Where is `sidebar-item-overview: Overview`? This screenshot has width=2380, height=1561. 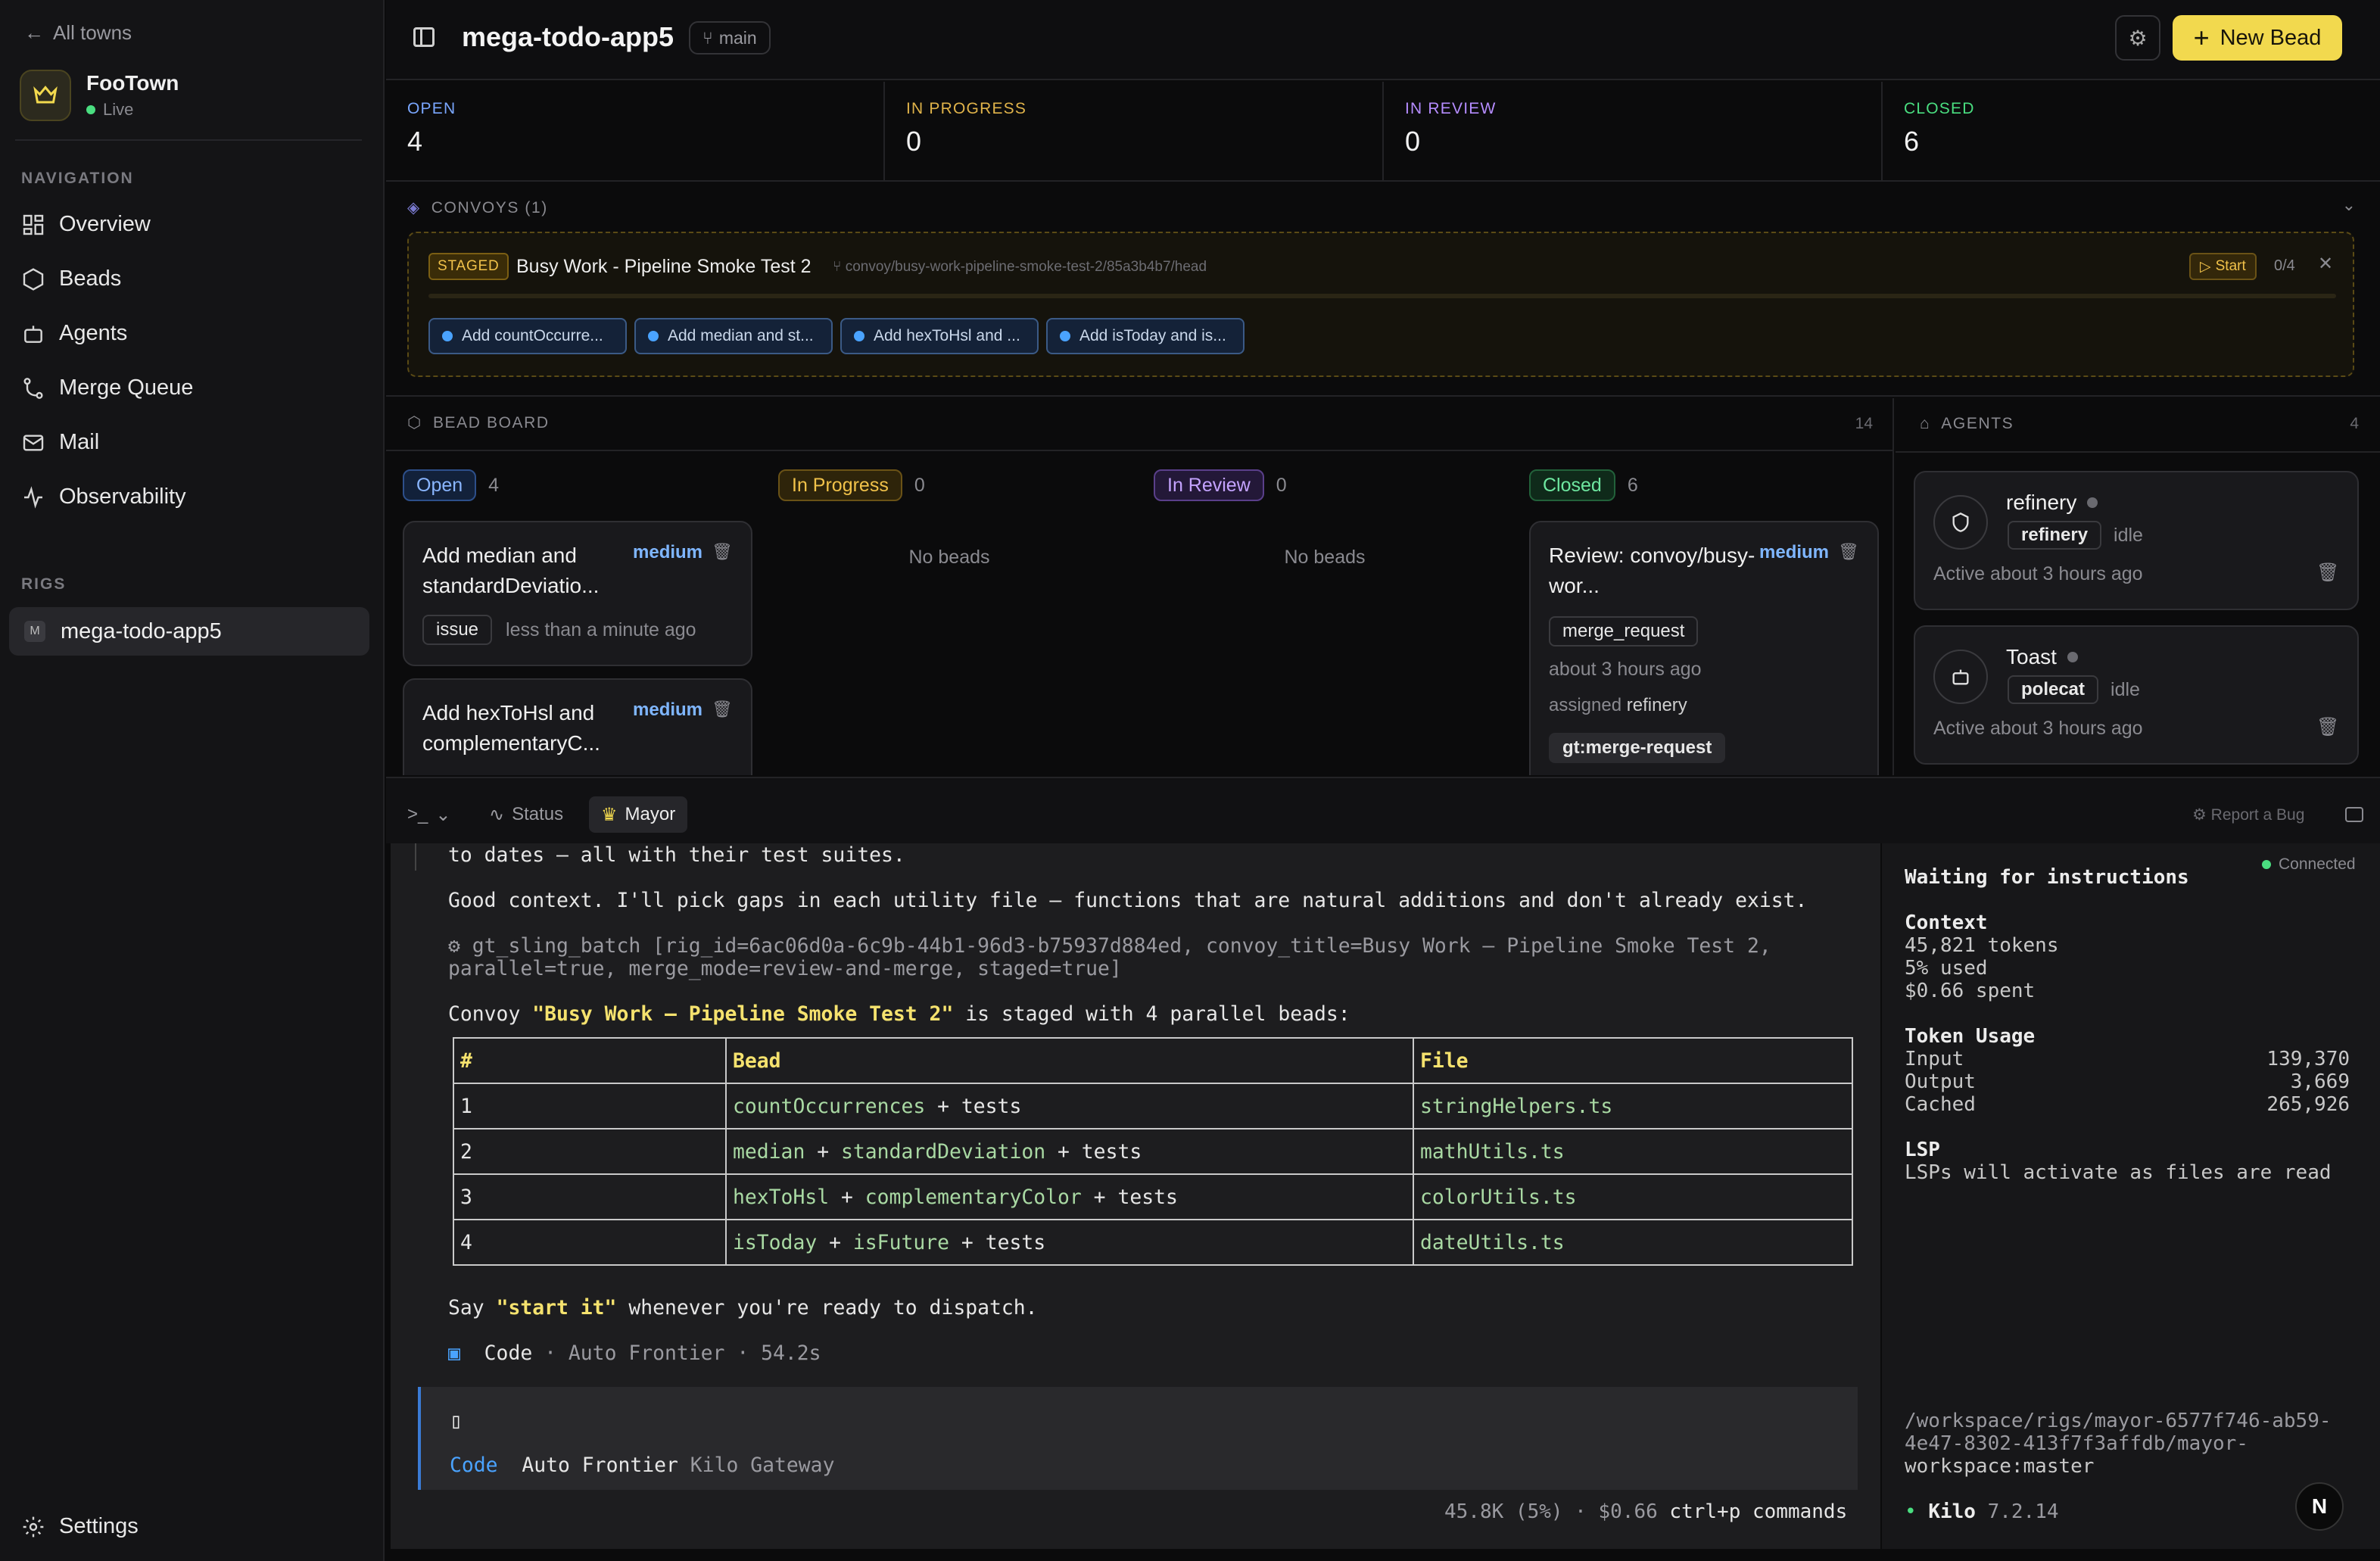 sidebar-item-overview: Overview is located at coordinates (86, 224).